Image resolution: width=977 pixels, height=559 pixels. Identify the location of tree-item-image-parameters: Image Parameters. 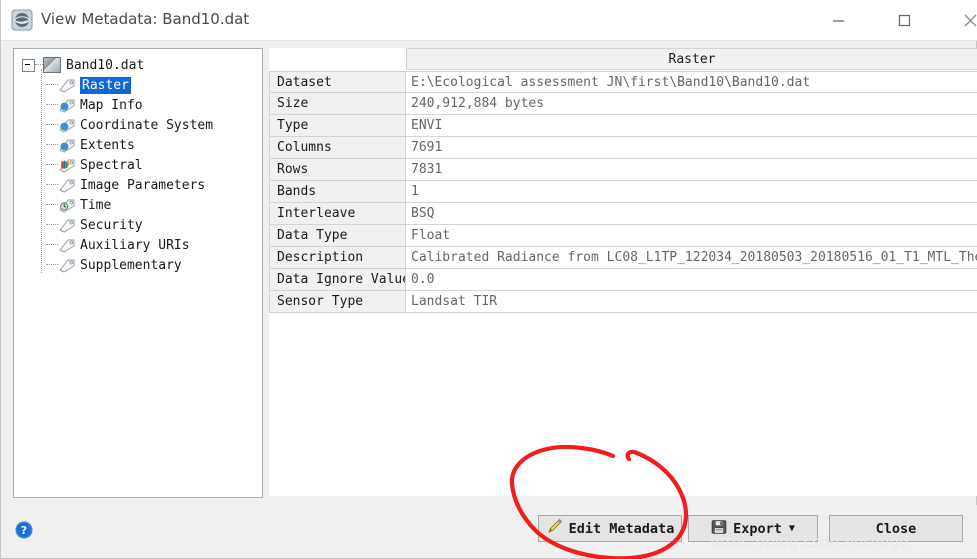
(138, 185).